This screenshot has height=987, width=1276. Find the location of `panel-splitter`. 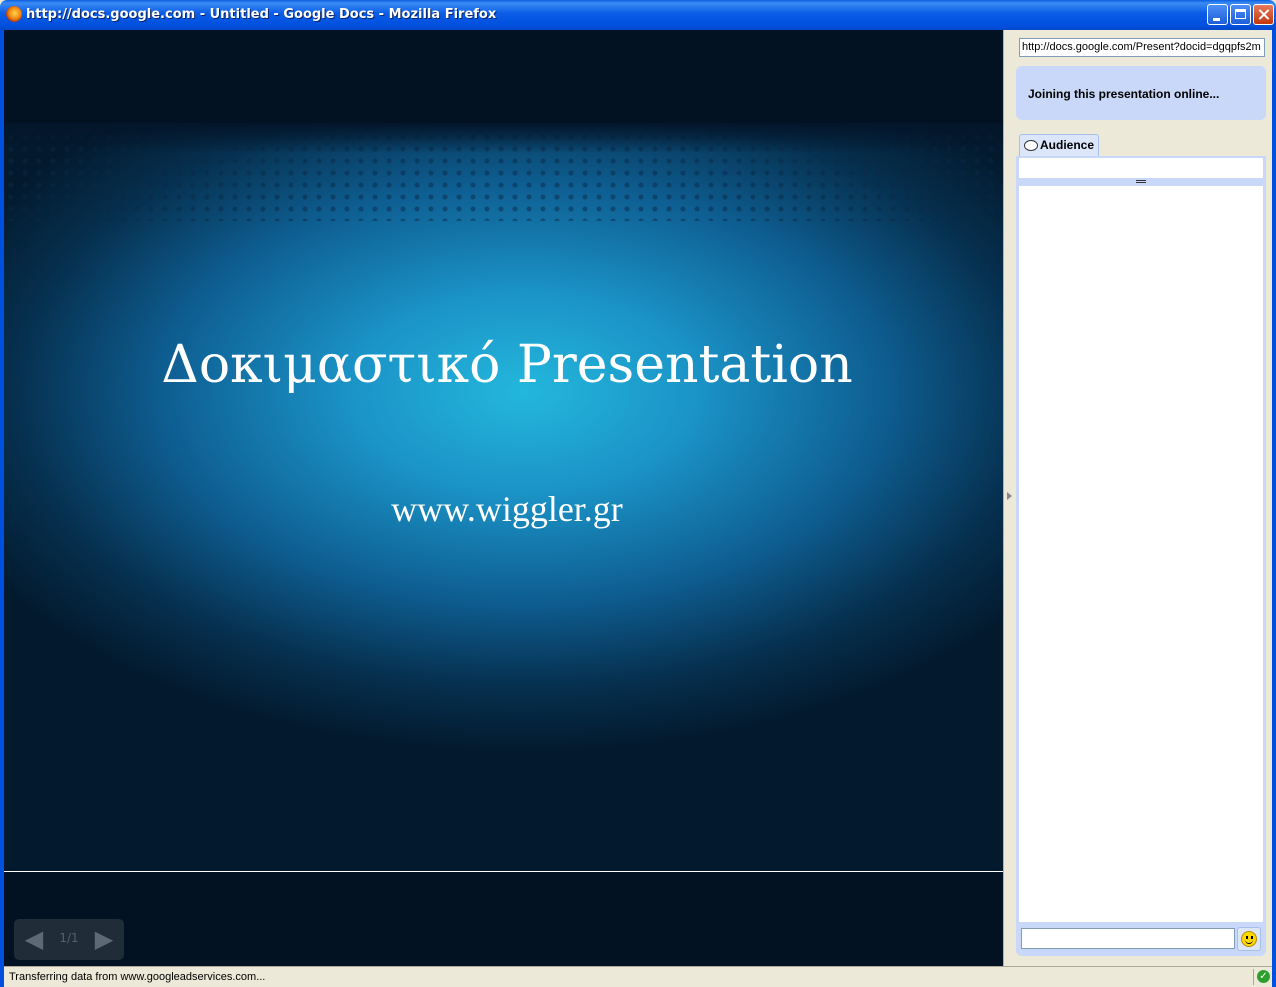

panel-splitter is located at coordinates (1009, 498).